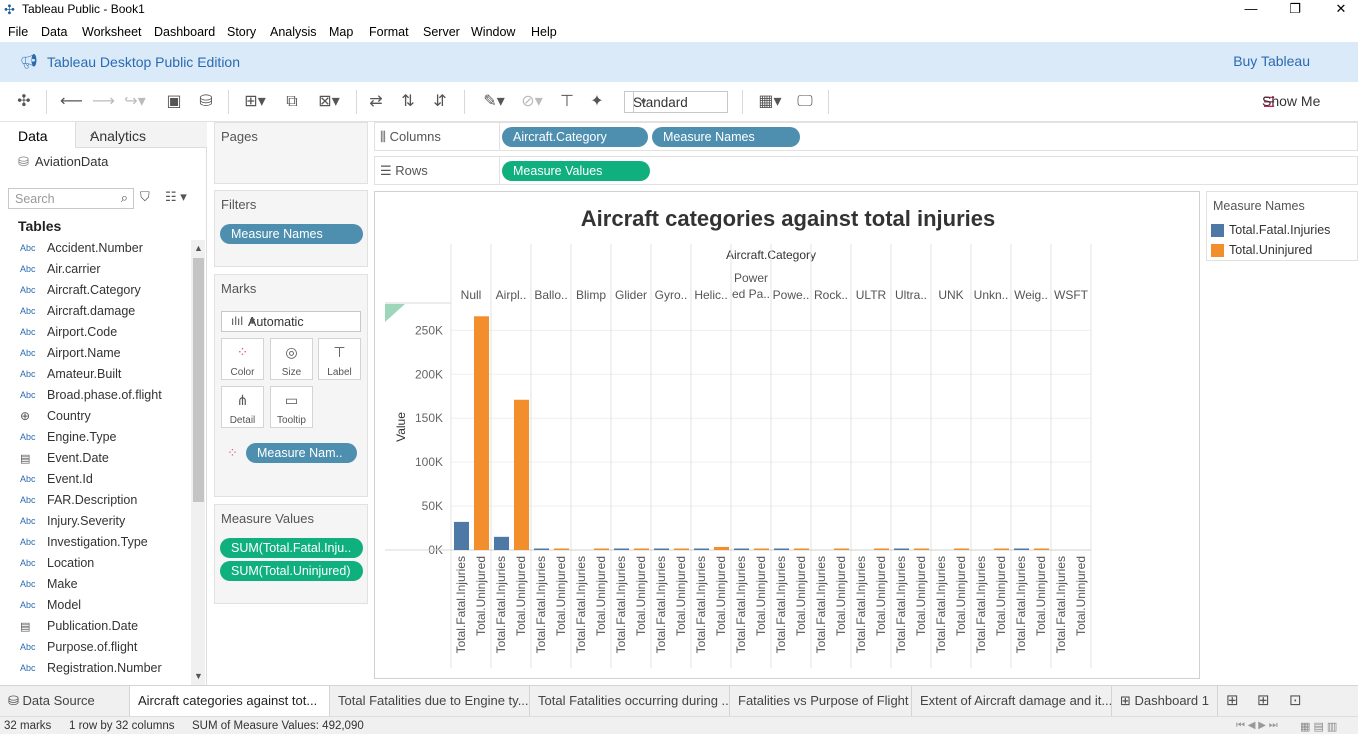 The height and width of the screenshot is (734, 1358). Describe the element at coordinates (1318, 726) in the screenshot. I see `sheet-view-icons: ▦ ▤ ▥` at that location.